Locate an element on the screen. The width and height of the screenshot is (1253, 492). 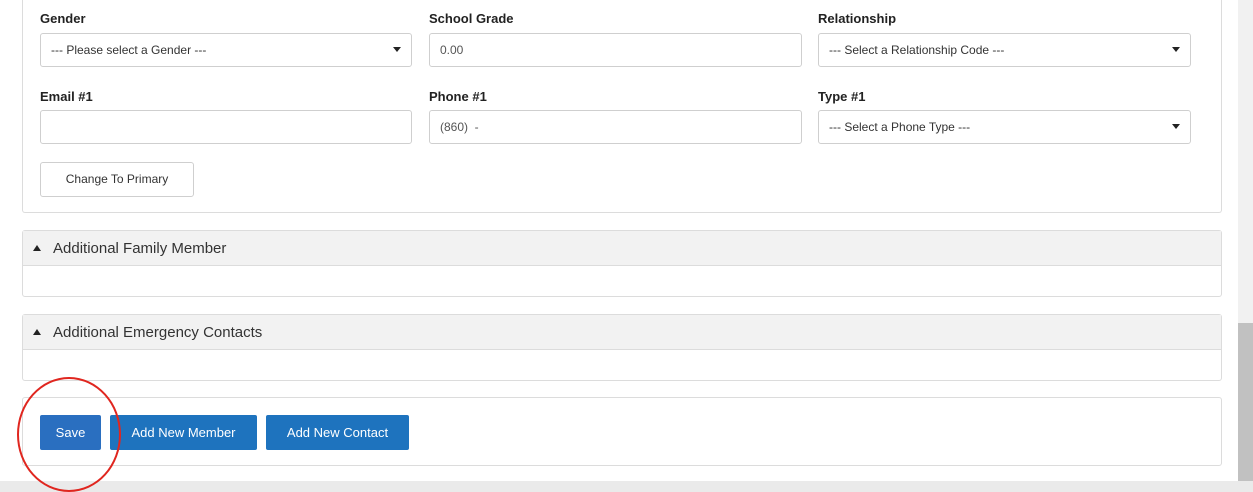
change-to-primary-button: Change To Primary is located at coordinates (117, 179).